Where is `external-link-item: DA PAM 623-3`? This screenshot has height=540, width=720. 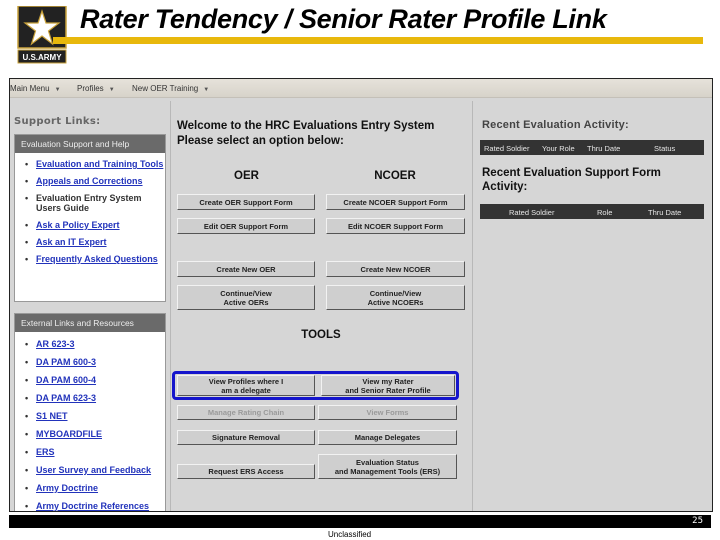 external-link-item: DA PAM 623-3 is located at coordinates (94, 398).